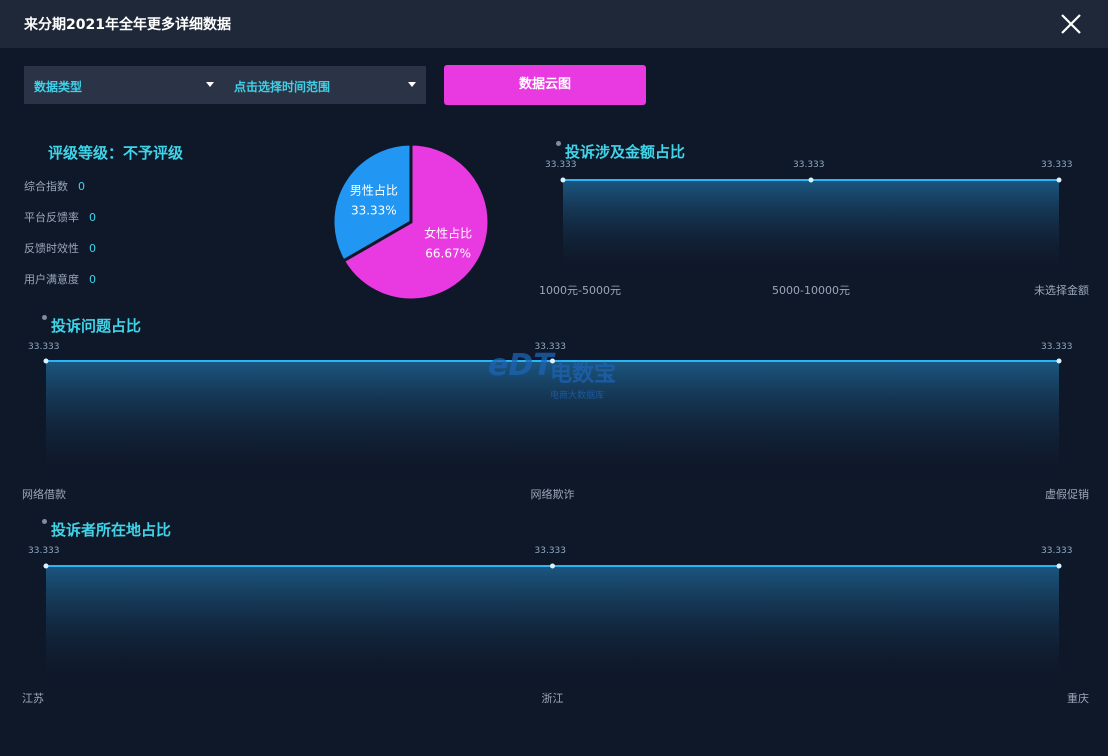  What do you see at coordinates (44, 494) in the screenshot?
I see `tick-label: 网络借款` at bounding box center [44, 494].